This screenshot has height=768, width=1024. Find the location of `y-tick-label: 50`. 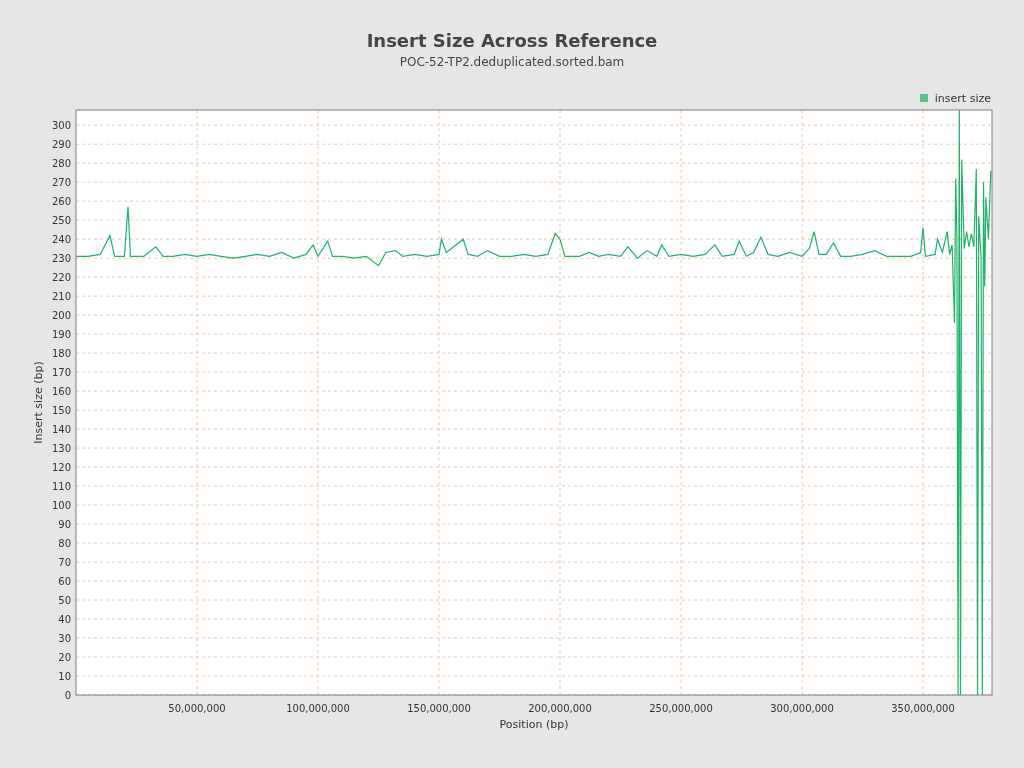

y-tick-label: 50 is located at coordinates (64, 600).